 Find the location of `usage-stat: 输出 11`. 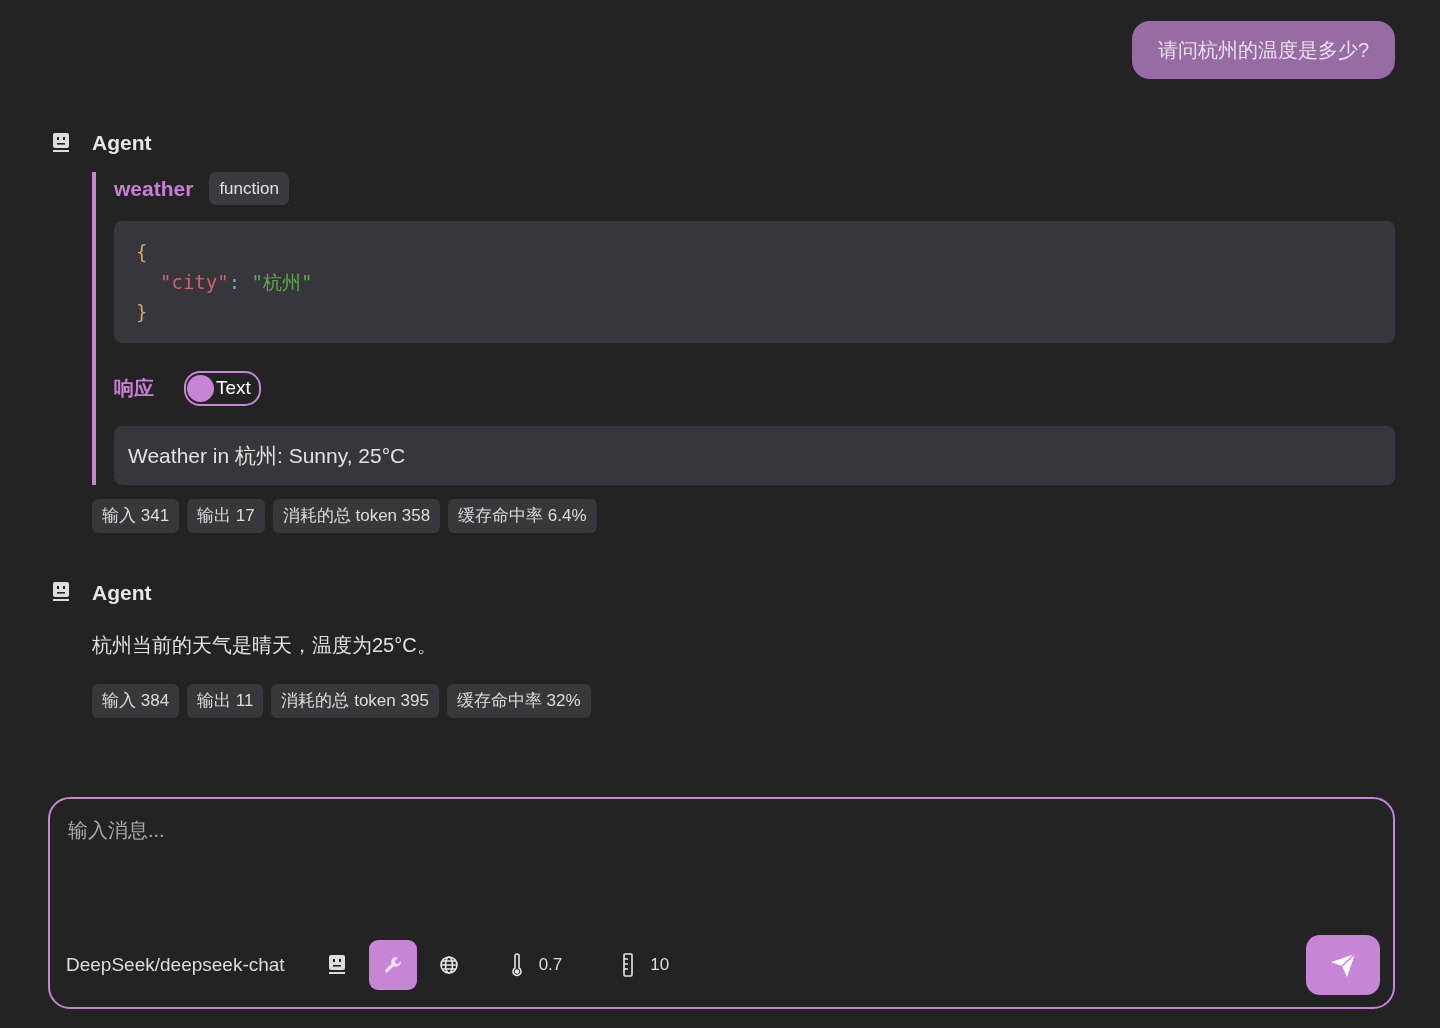

usage-stat: 输出 11 is located at coordinates (225, 701).